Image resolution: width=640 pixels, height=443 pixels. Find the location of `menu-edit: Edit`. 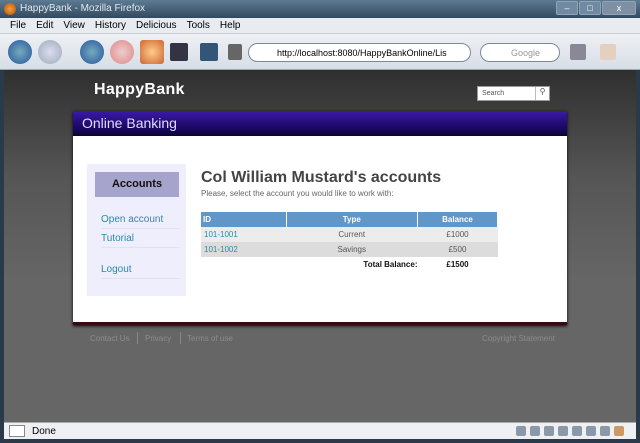

menu-edit: Edit is located at coordinates (44, 26).